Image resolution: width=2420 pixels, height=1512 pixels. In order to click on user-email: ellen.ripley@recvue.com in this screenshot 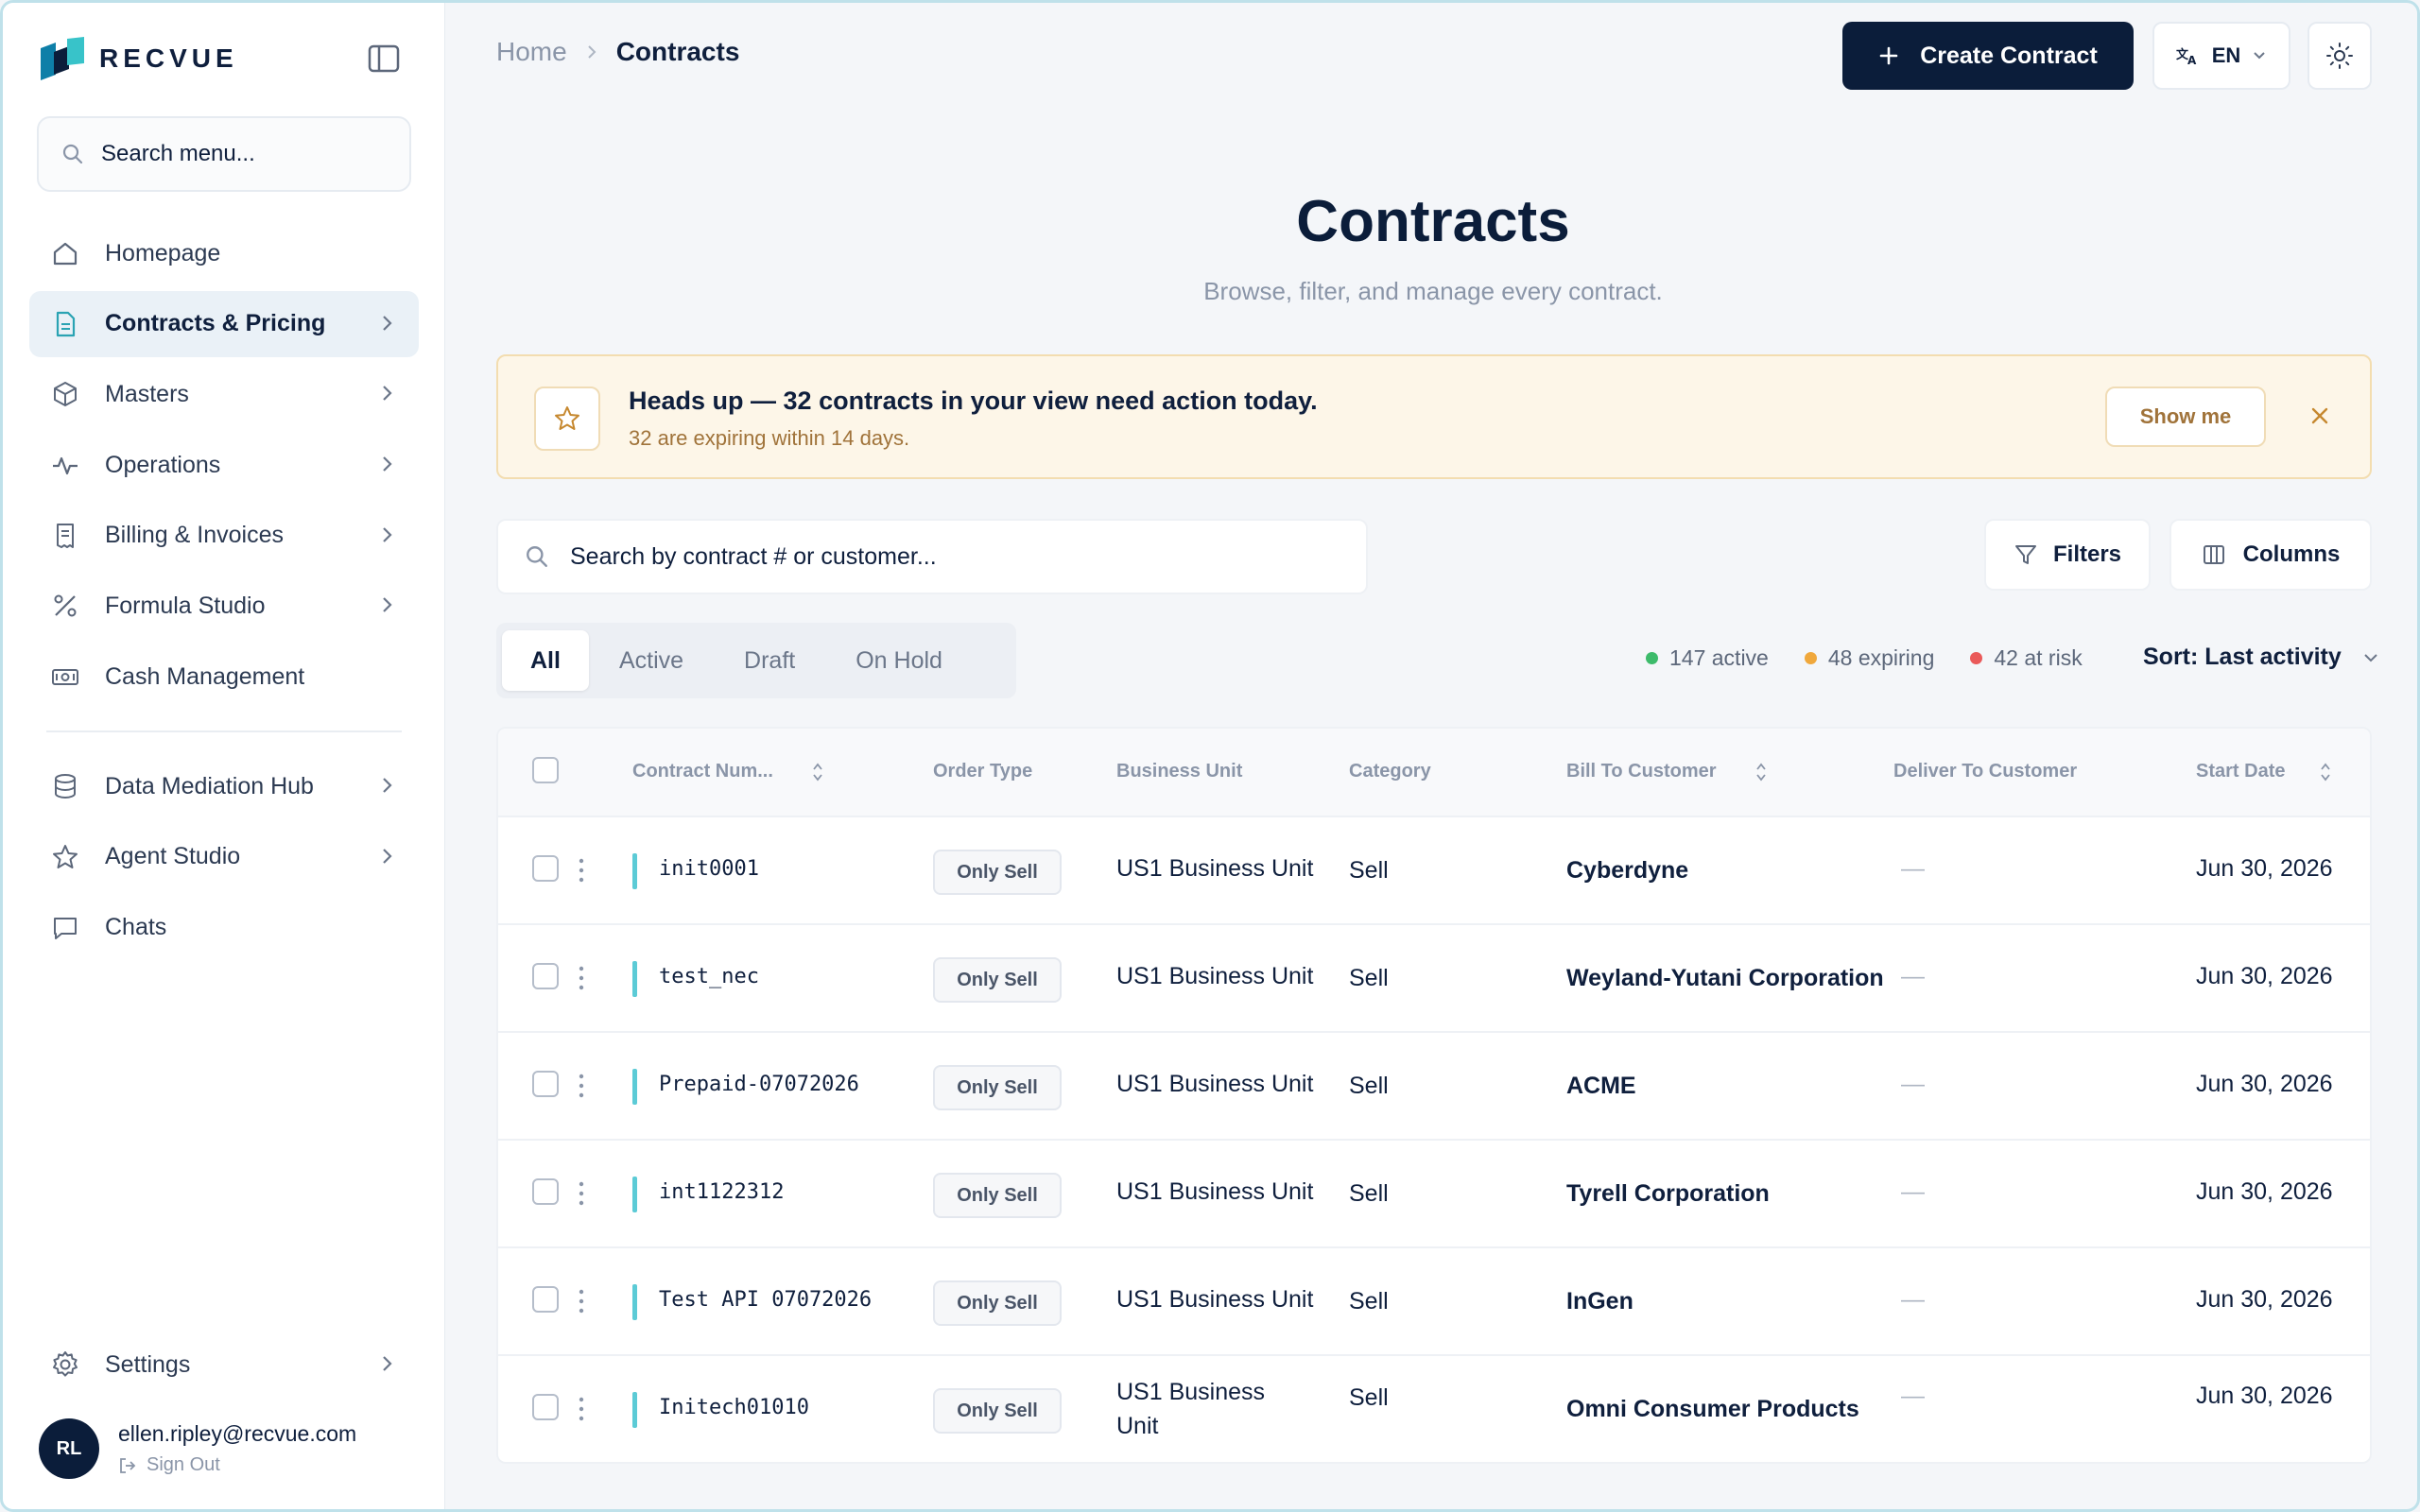, I will do `click(237, 1433)`.